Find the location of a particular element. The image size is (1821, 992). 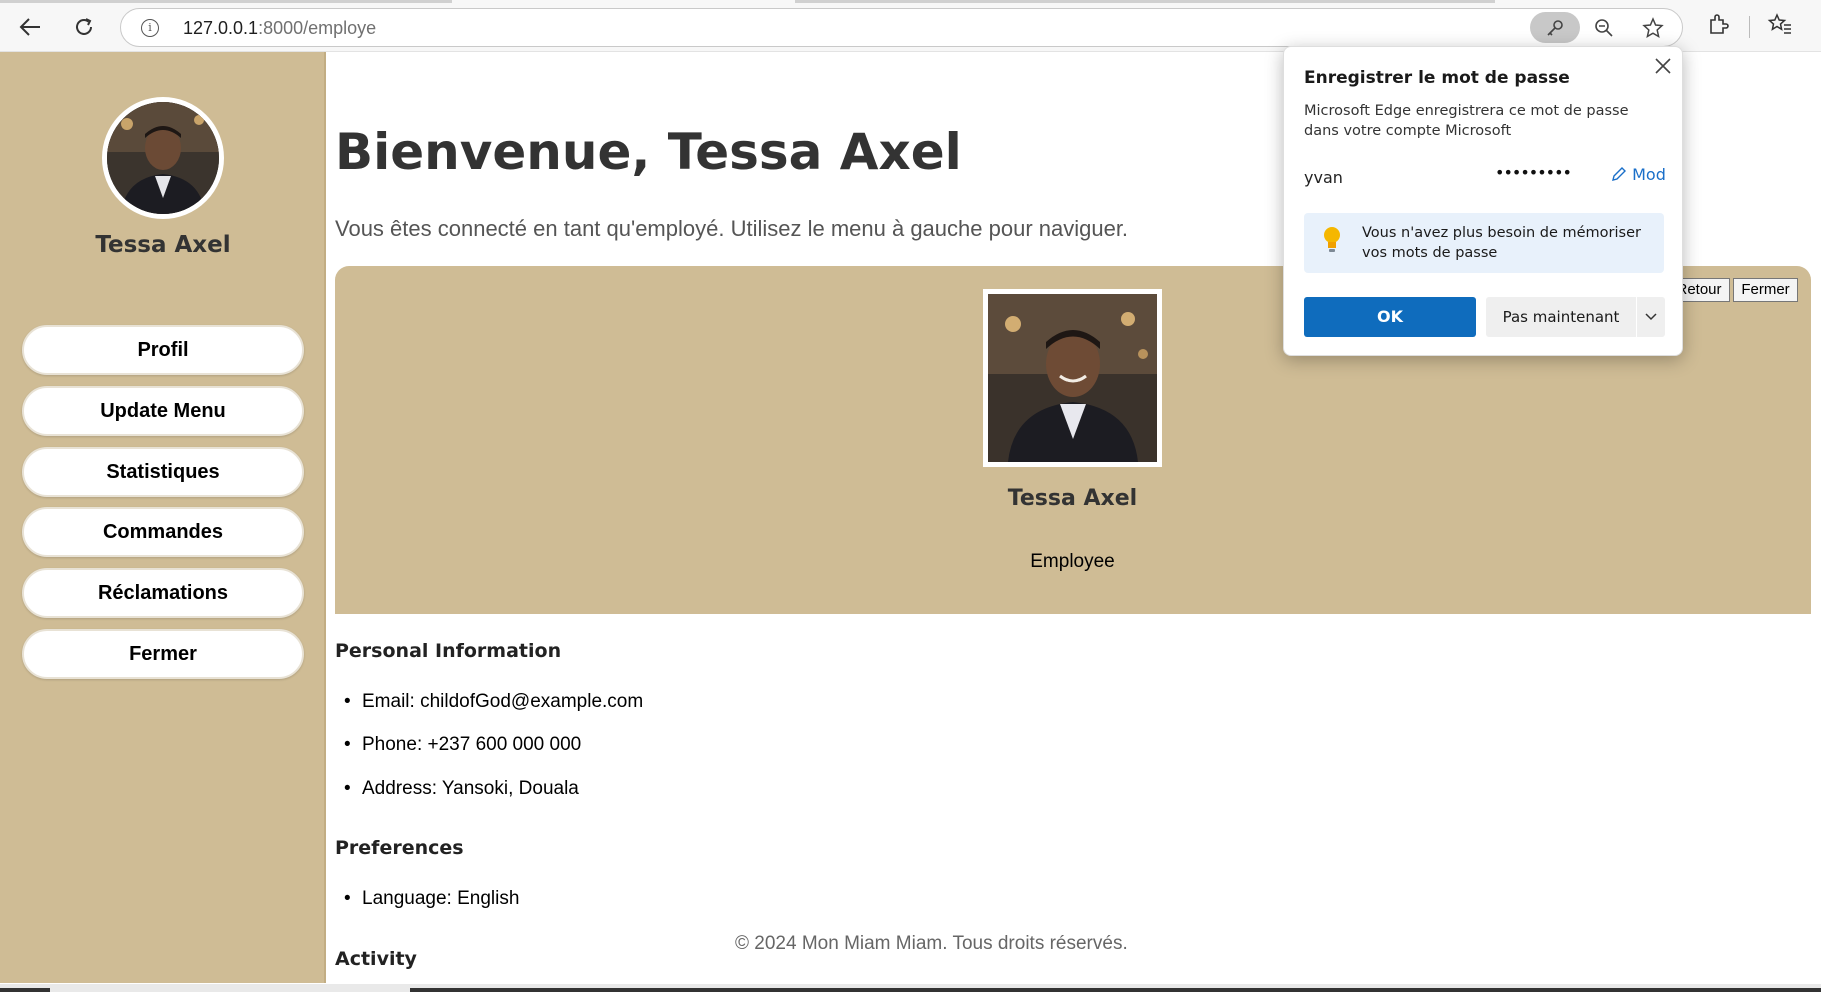

lightbulb-icon is located at coordinates (1332, 239).